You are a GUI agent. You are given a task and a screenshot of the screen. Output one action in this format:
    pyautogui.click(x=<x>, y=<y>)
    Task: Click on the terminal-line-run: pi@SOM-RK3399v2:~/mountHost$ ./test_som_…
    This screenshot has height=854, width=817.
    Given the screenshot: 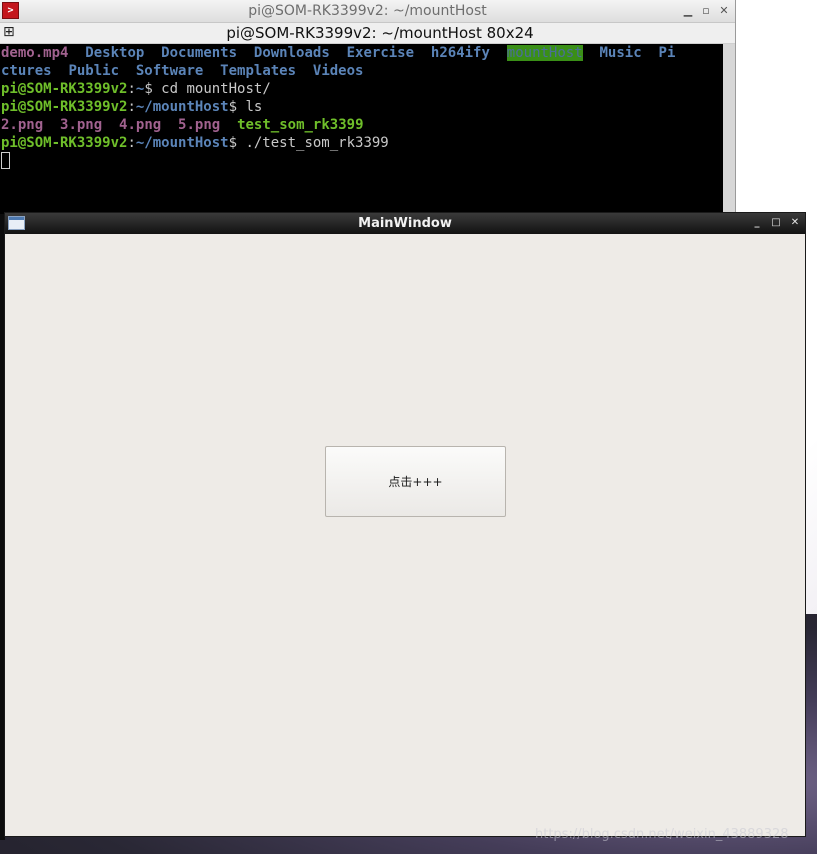 What is the action you would take?
    pyautogui.click(x=195, y=143)
    